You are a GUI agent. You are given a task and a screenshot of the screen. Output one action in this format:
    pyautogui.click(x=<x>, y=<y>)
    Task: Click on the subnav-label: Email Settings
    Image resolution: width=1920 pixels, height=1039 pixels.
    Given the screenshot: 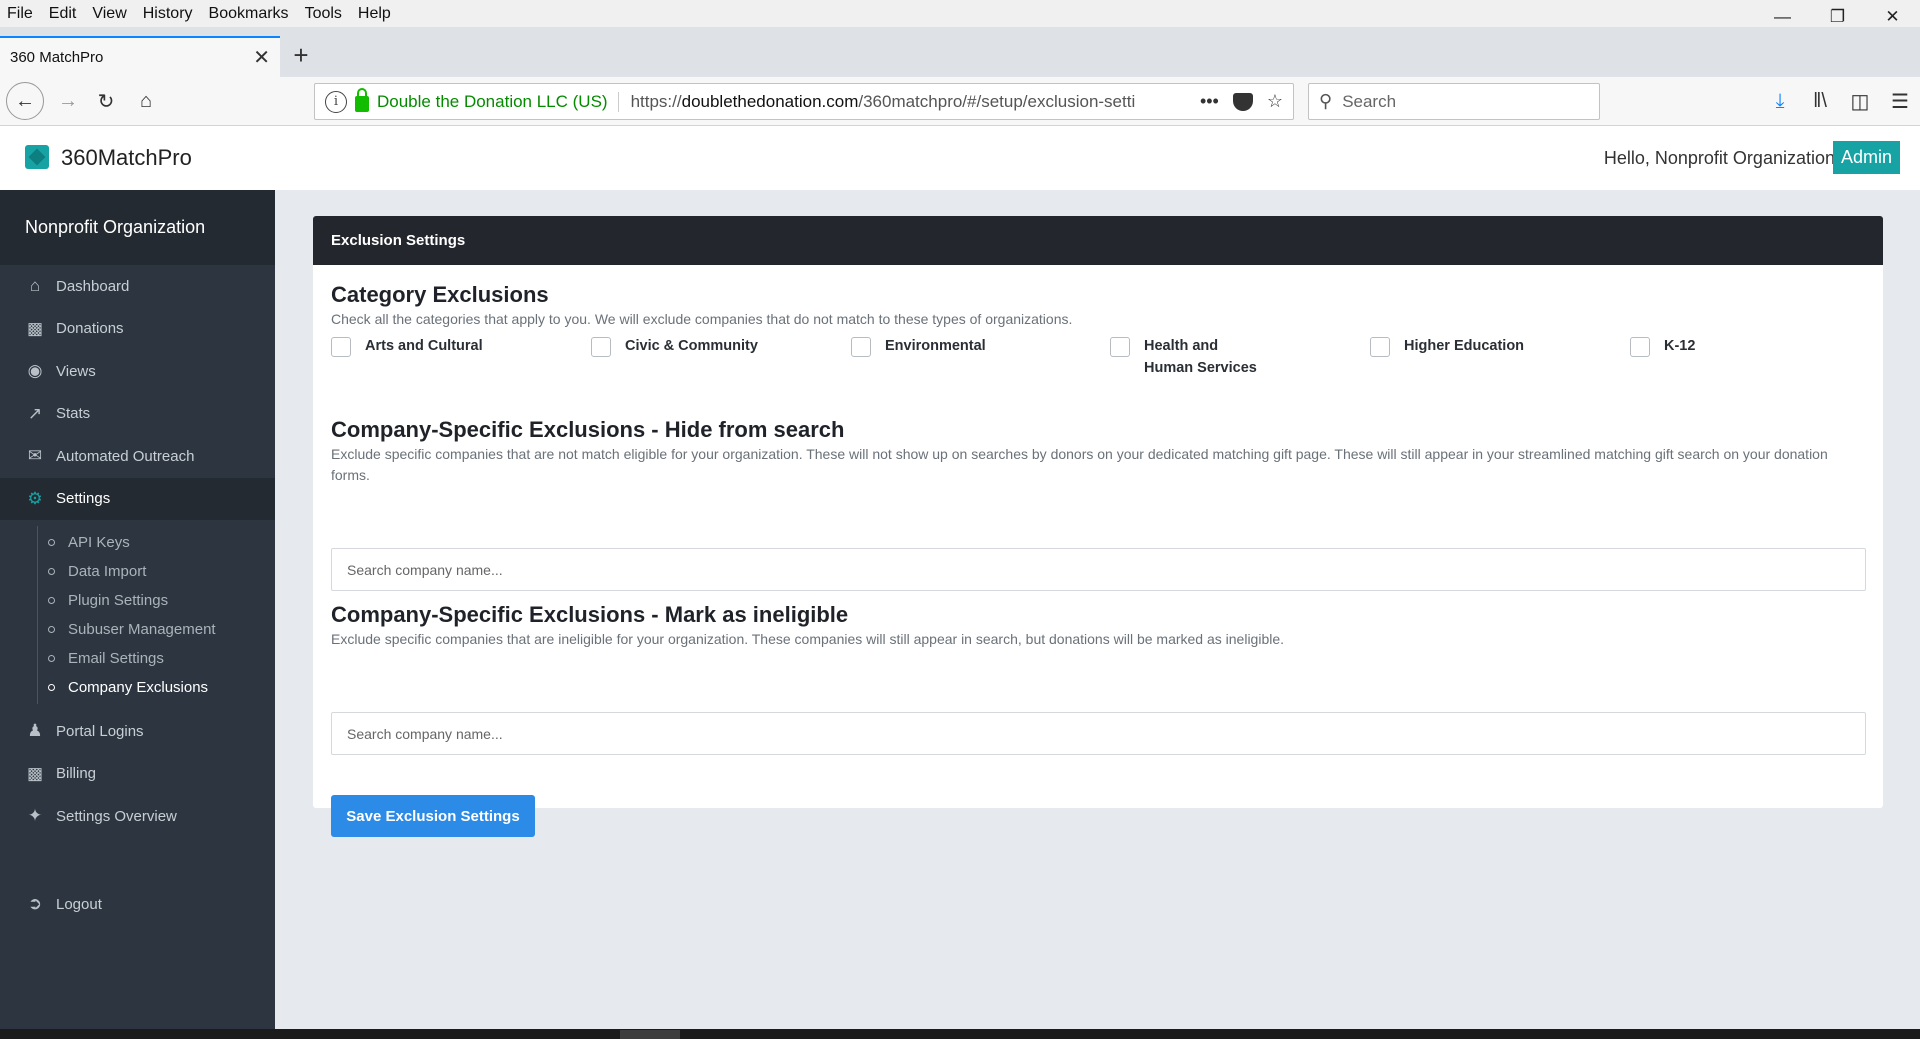 What is the action you would take?
    pyautogui.click(x=116, y=658)
    